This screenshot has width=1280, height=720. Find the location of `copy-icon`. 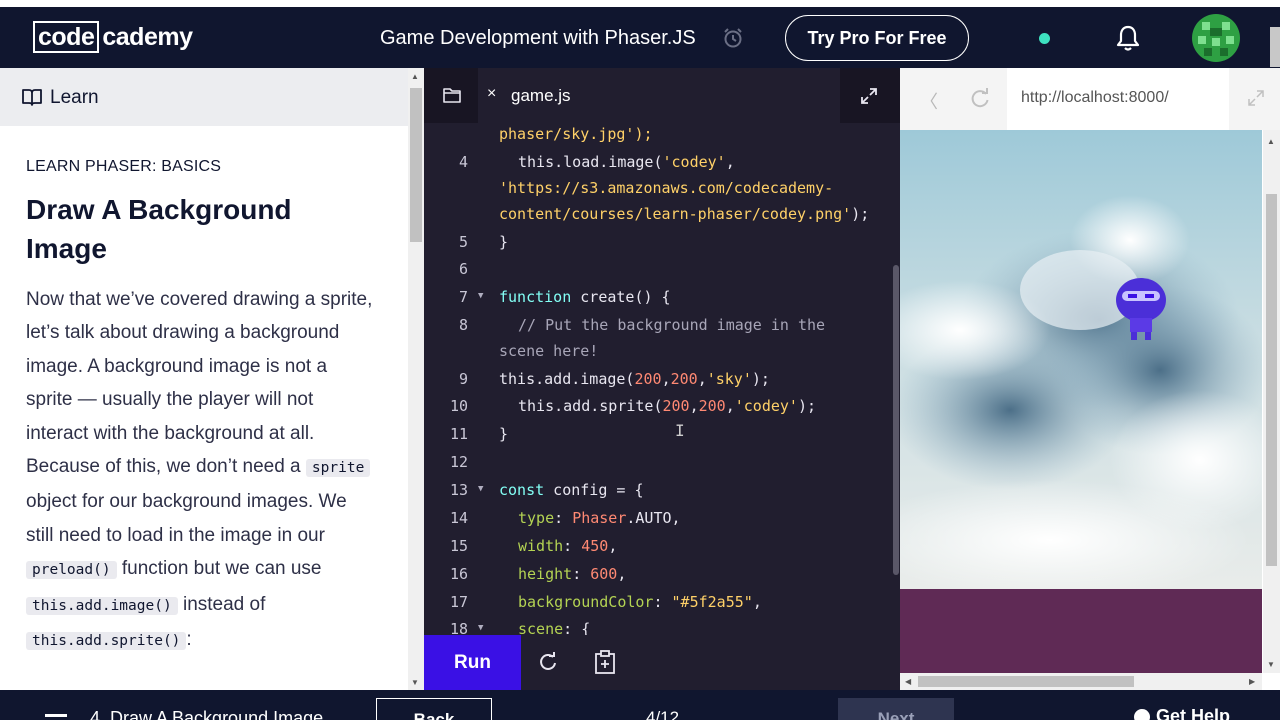

copy-icon is located at coordinates (605, 662).